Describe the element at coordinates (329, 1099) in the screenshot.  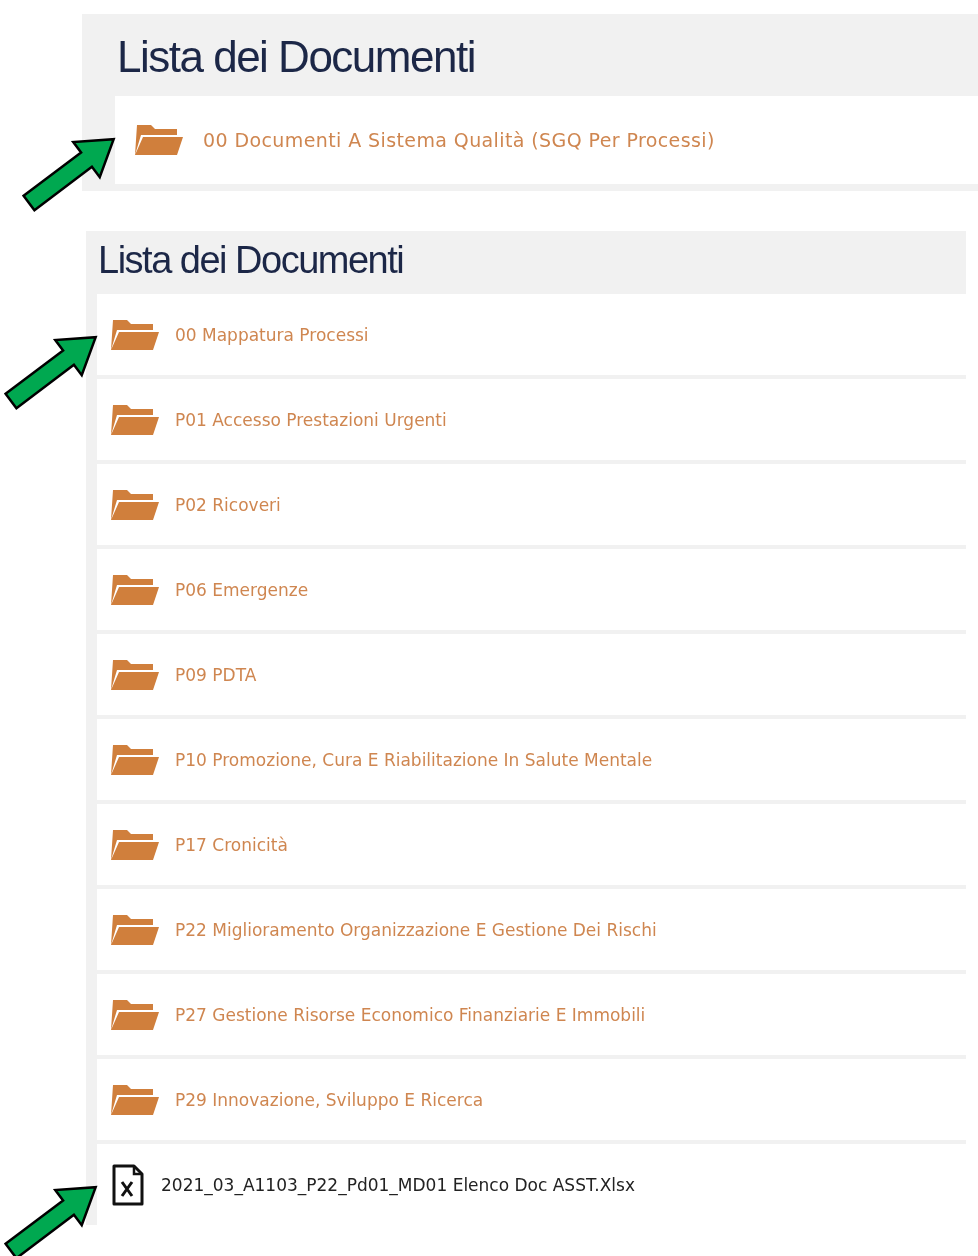
I see `item-label: P29 Innovazione, Sviluppo E Ricerca` at that location.